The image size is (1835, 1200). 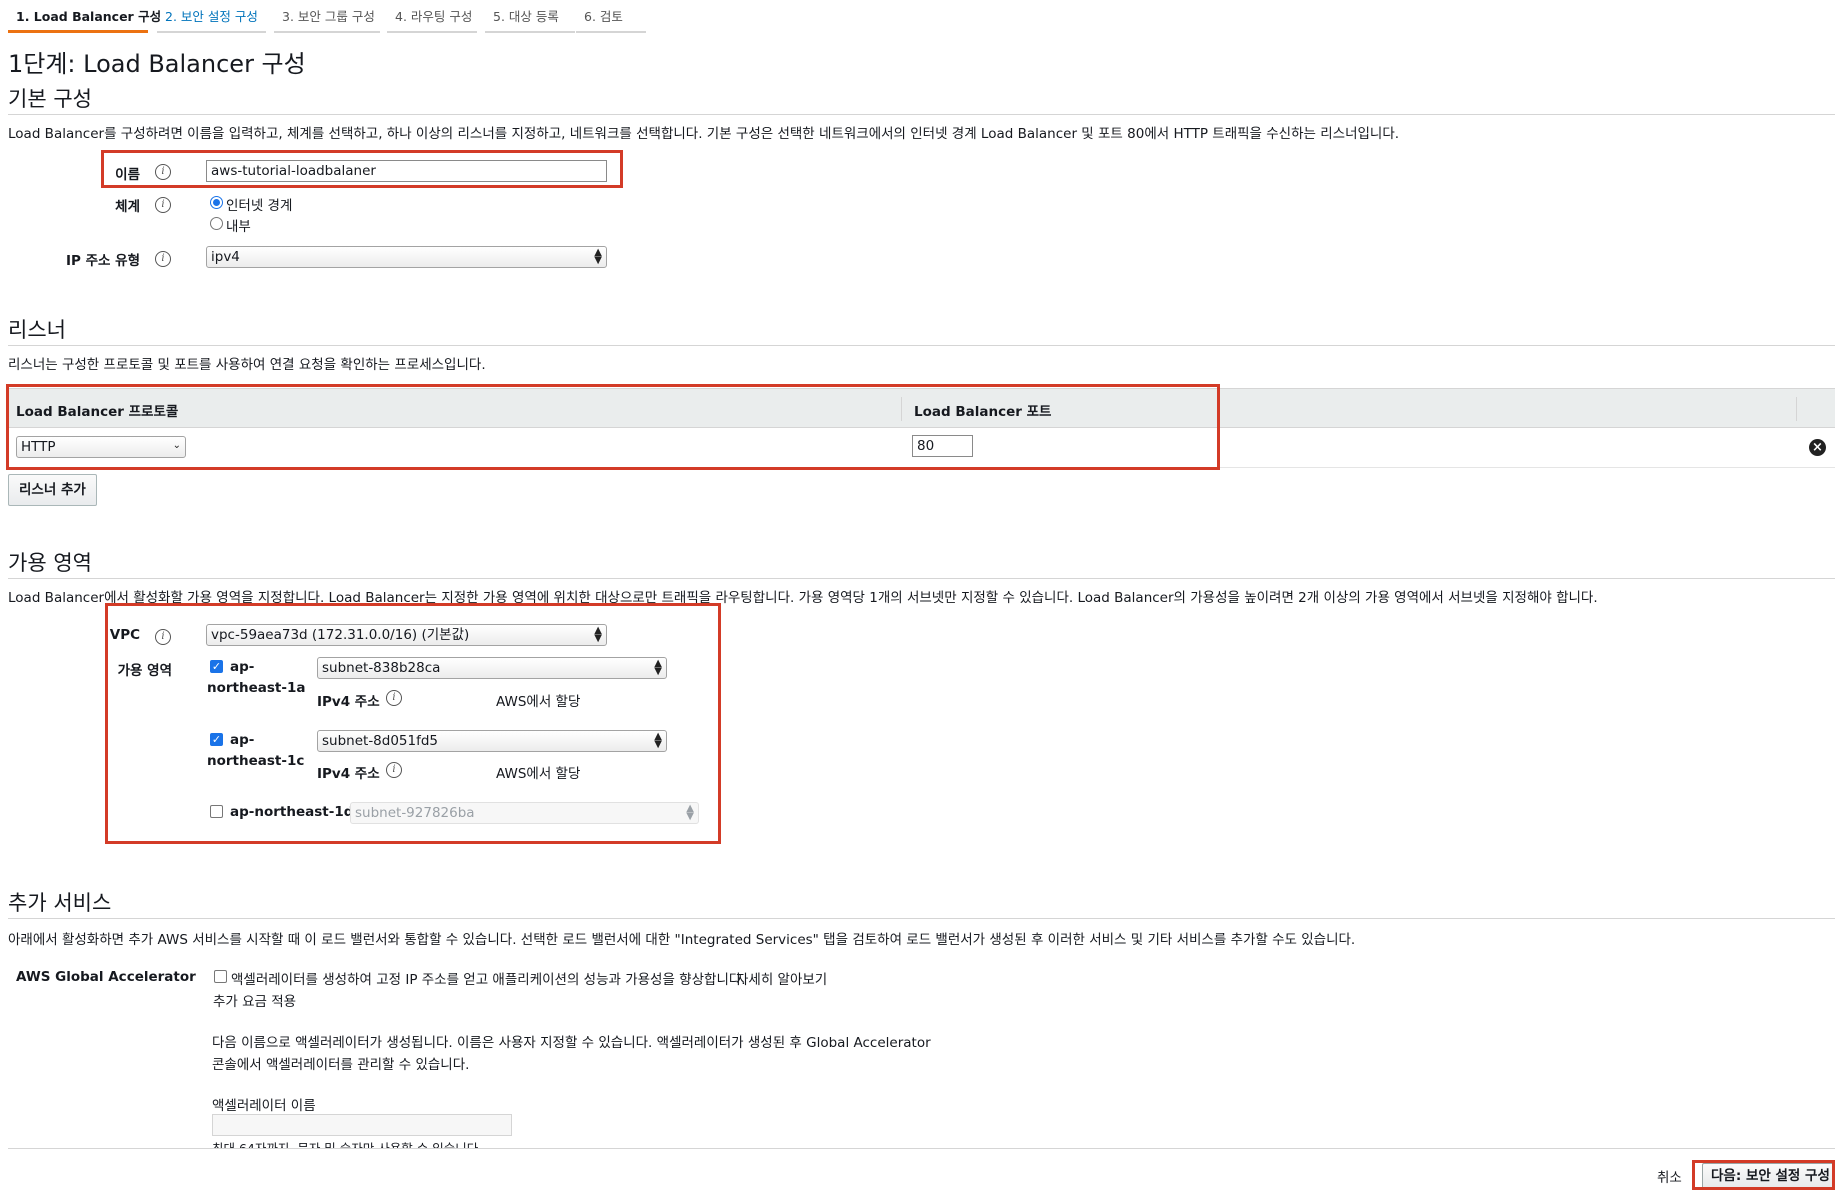 What do you see at coordinates (225, 257) in the screenshot?
I see `ip-type-value: ipv4` at bounding box center [225, 257].